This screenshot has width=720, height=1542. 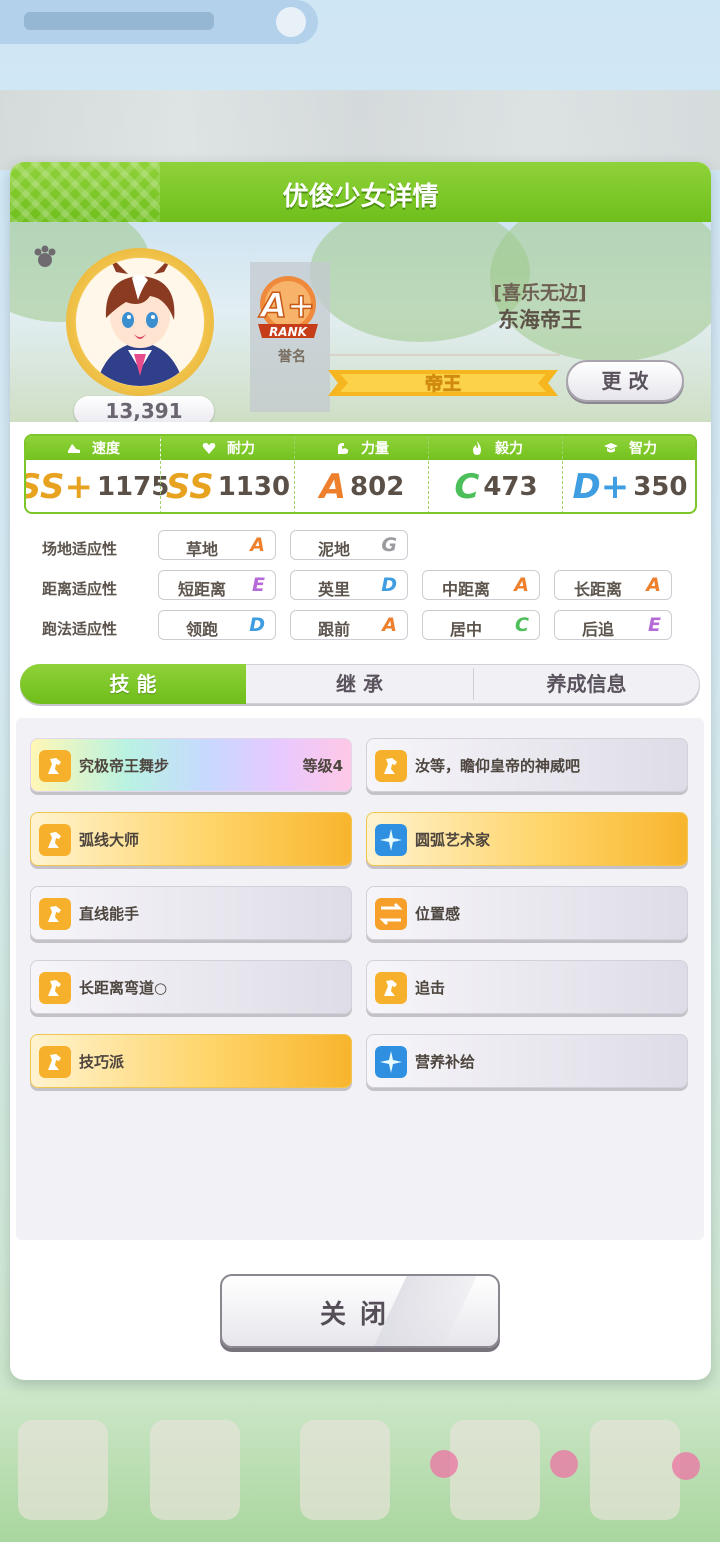 What do you see at coordinates (498, 766) in the screenshot?
I see `skill-name: 汝等，瞻仰皇帝的神威吧` at bounding box center [498, 766].